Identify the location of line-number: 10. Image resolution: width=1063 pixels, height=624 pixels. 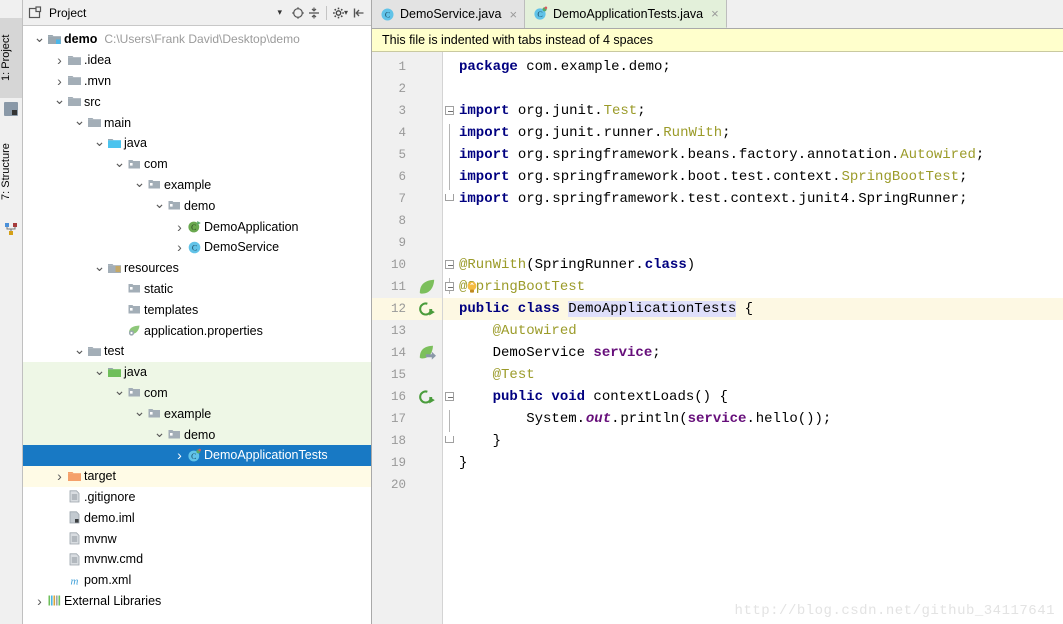
(398, 265).